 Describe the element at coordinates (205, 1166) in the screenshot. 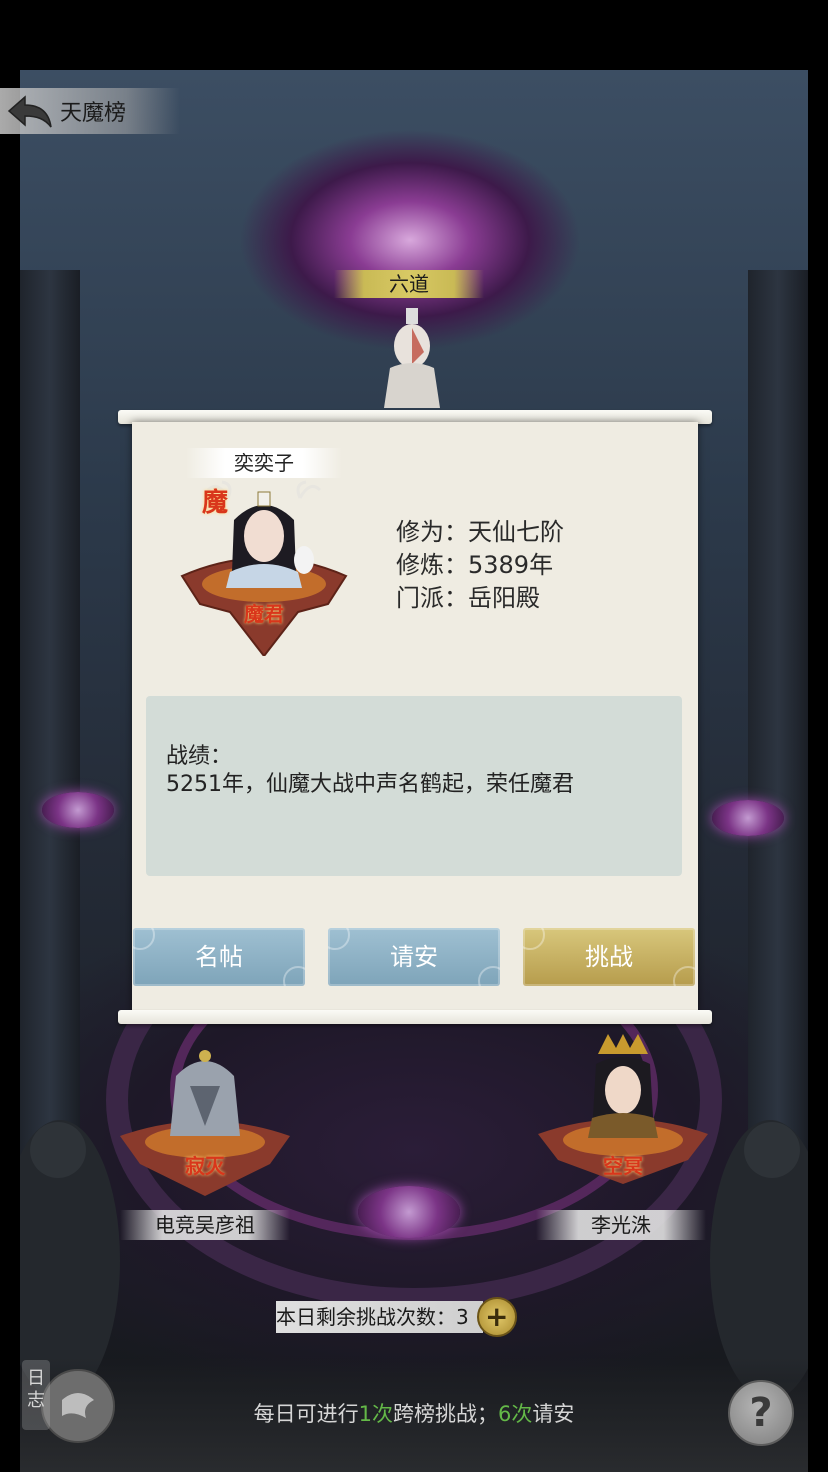

I see `rank-title-left: 寂灭` at that location.